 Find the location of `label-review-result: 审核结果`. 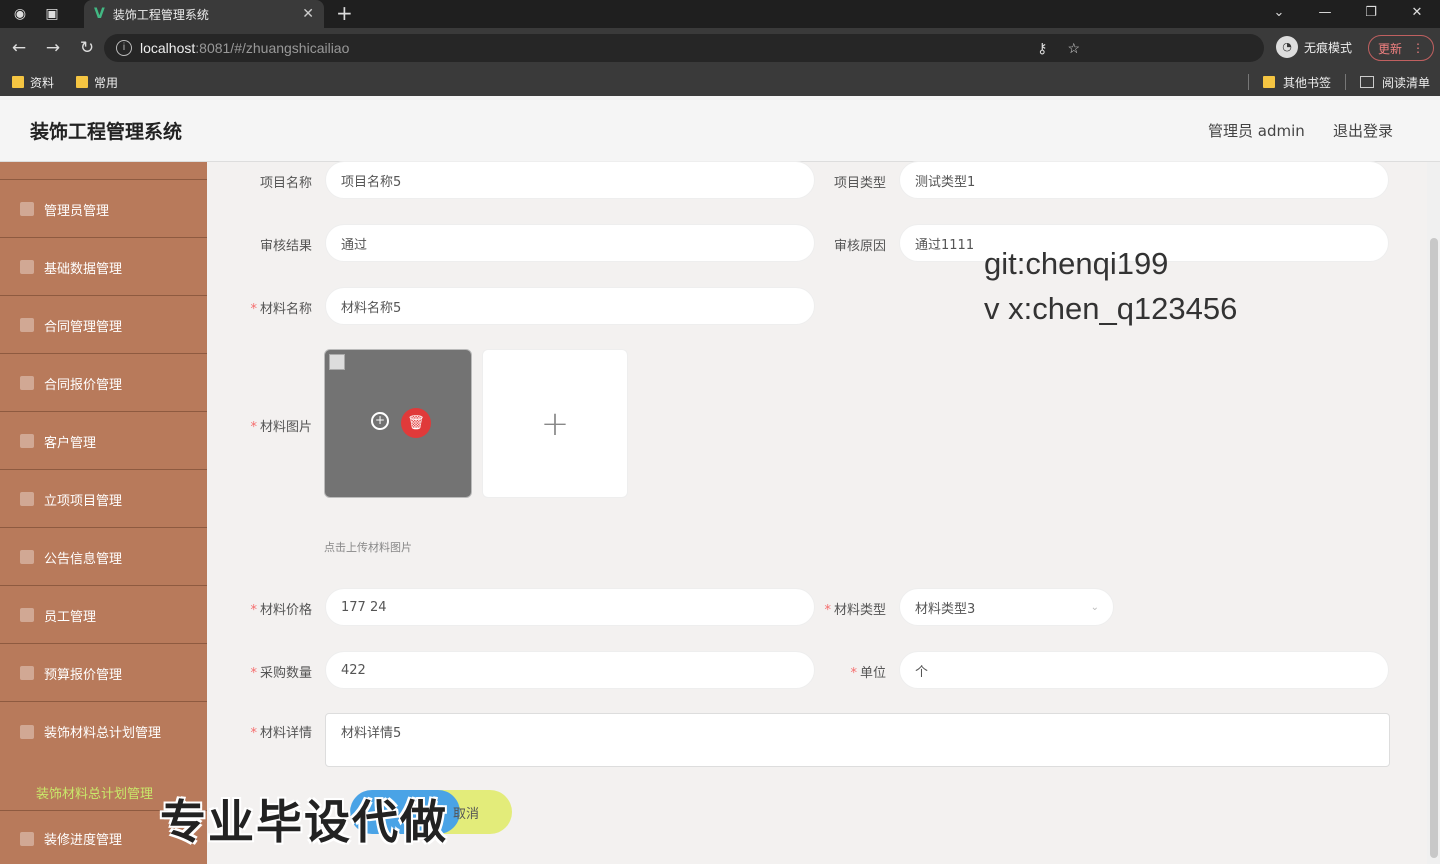

label-review-result: 审核结果 is located at coordinates (285, 246).